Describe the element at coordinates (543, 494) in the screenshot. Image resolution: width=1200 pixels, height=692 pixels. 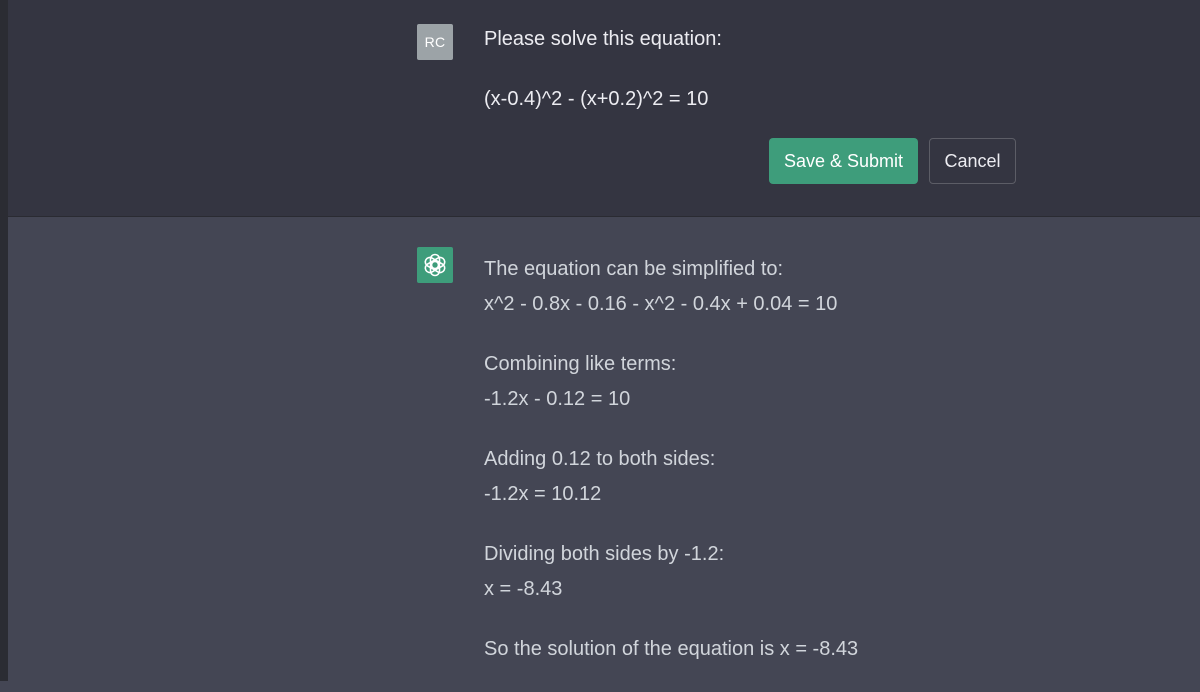
I see `answer-text: -1.2x = 10.12` at that location.